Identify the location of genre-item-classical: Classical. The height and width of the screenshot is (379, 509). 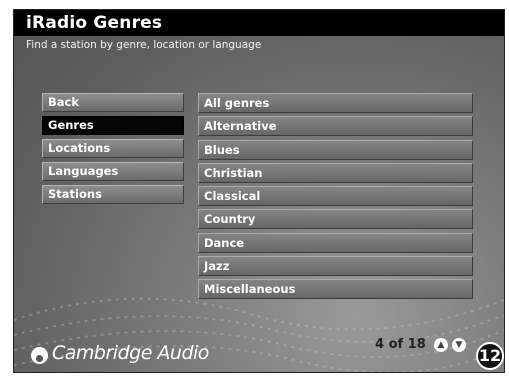
(335, 196).